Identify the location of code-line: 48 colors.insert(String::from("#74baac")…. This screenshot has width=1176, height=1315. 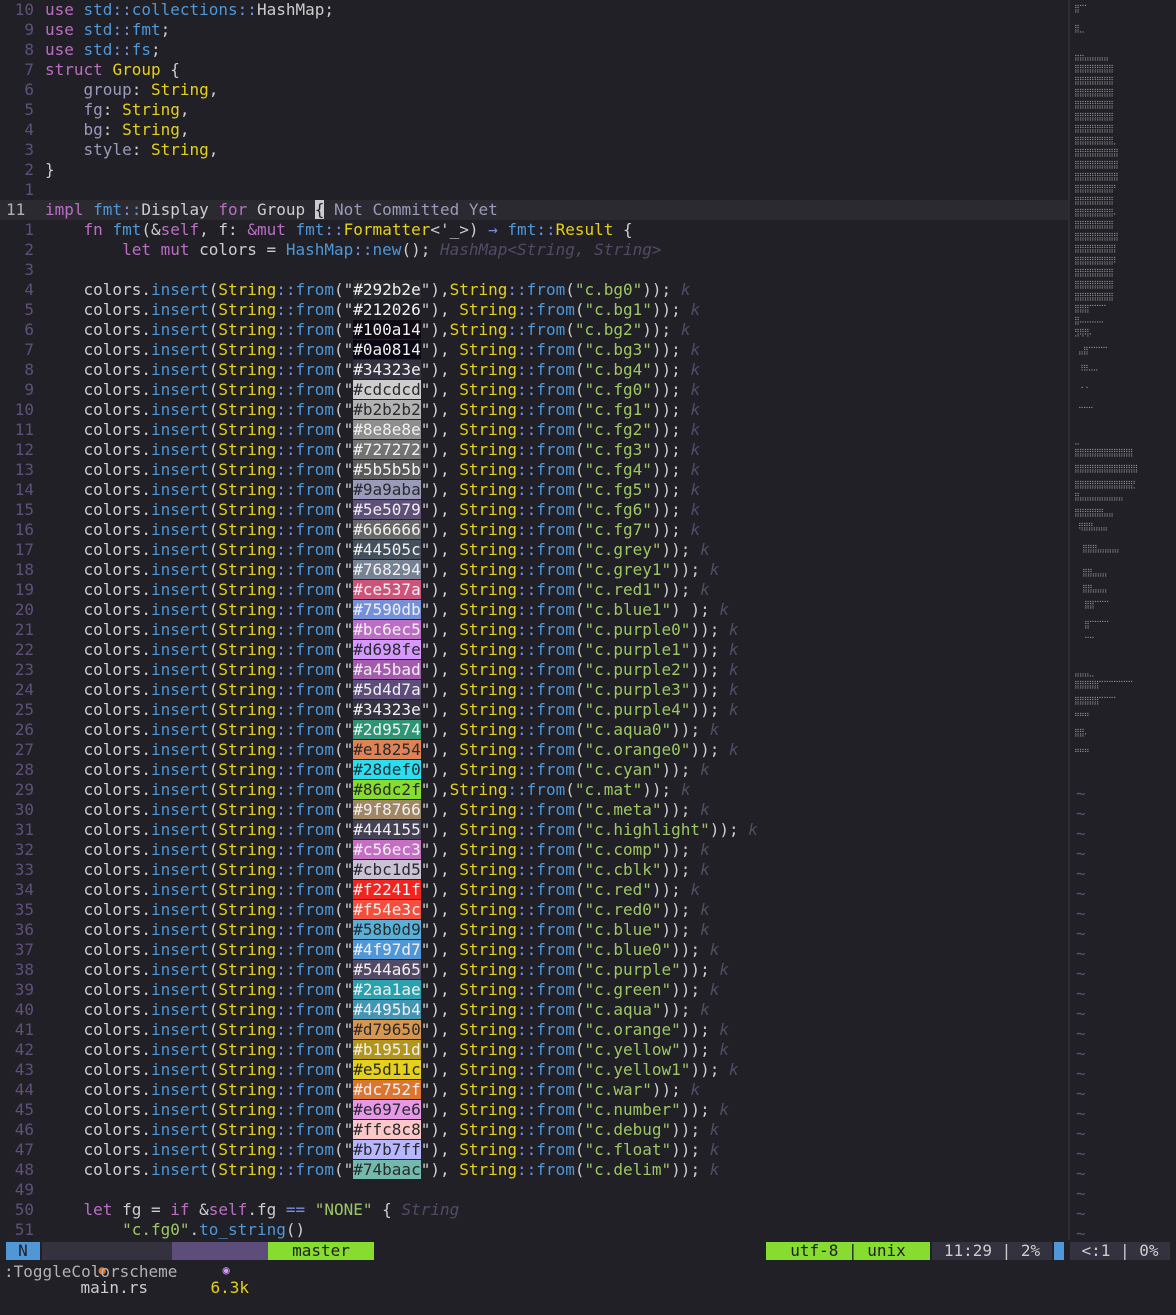
(534, 1170).